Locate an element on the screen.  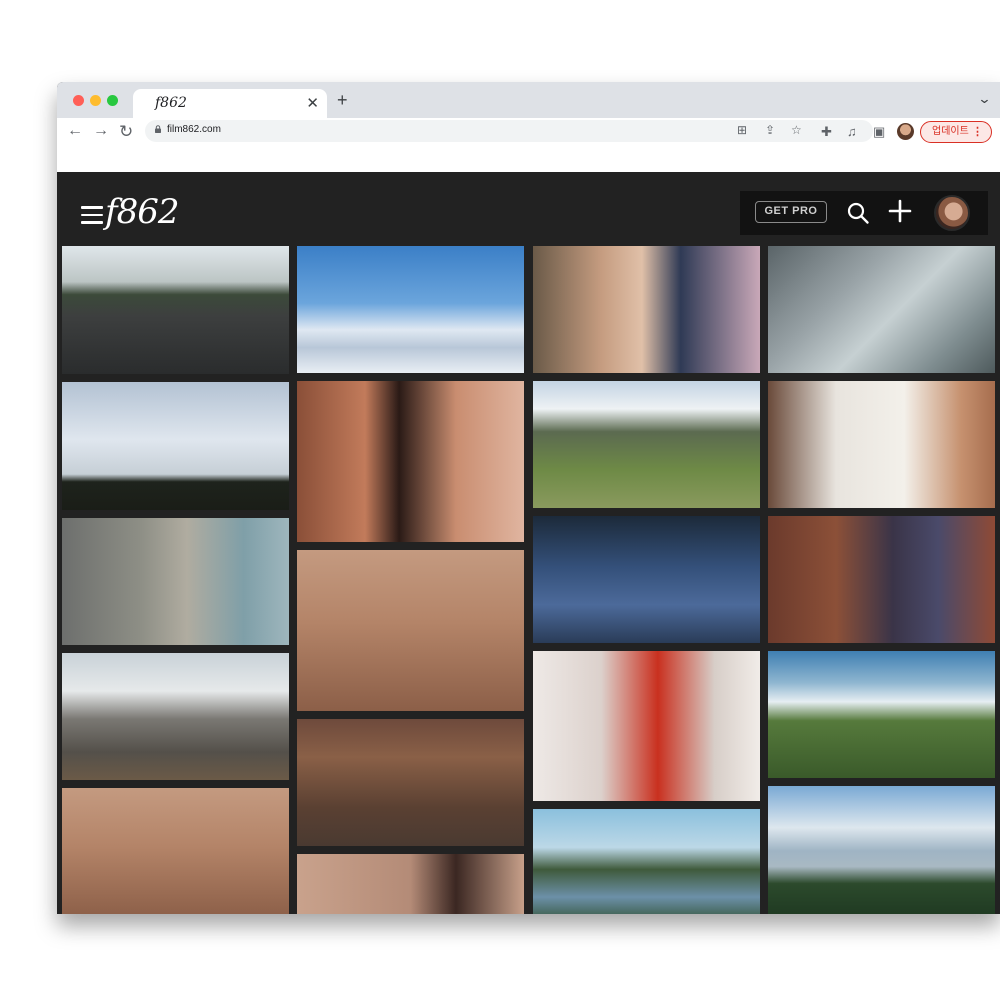
media-icon: ♫ is located at coordinates (852, 131).